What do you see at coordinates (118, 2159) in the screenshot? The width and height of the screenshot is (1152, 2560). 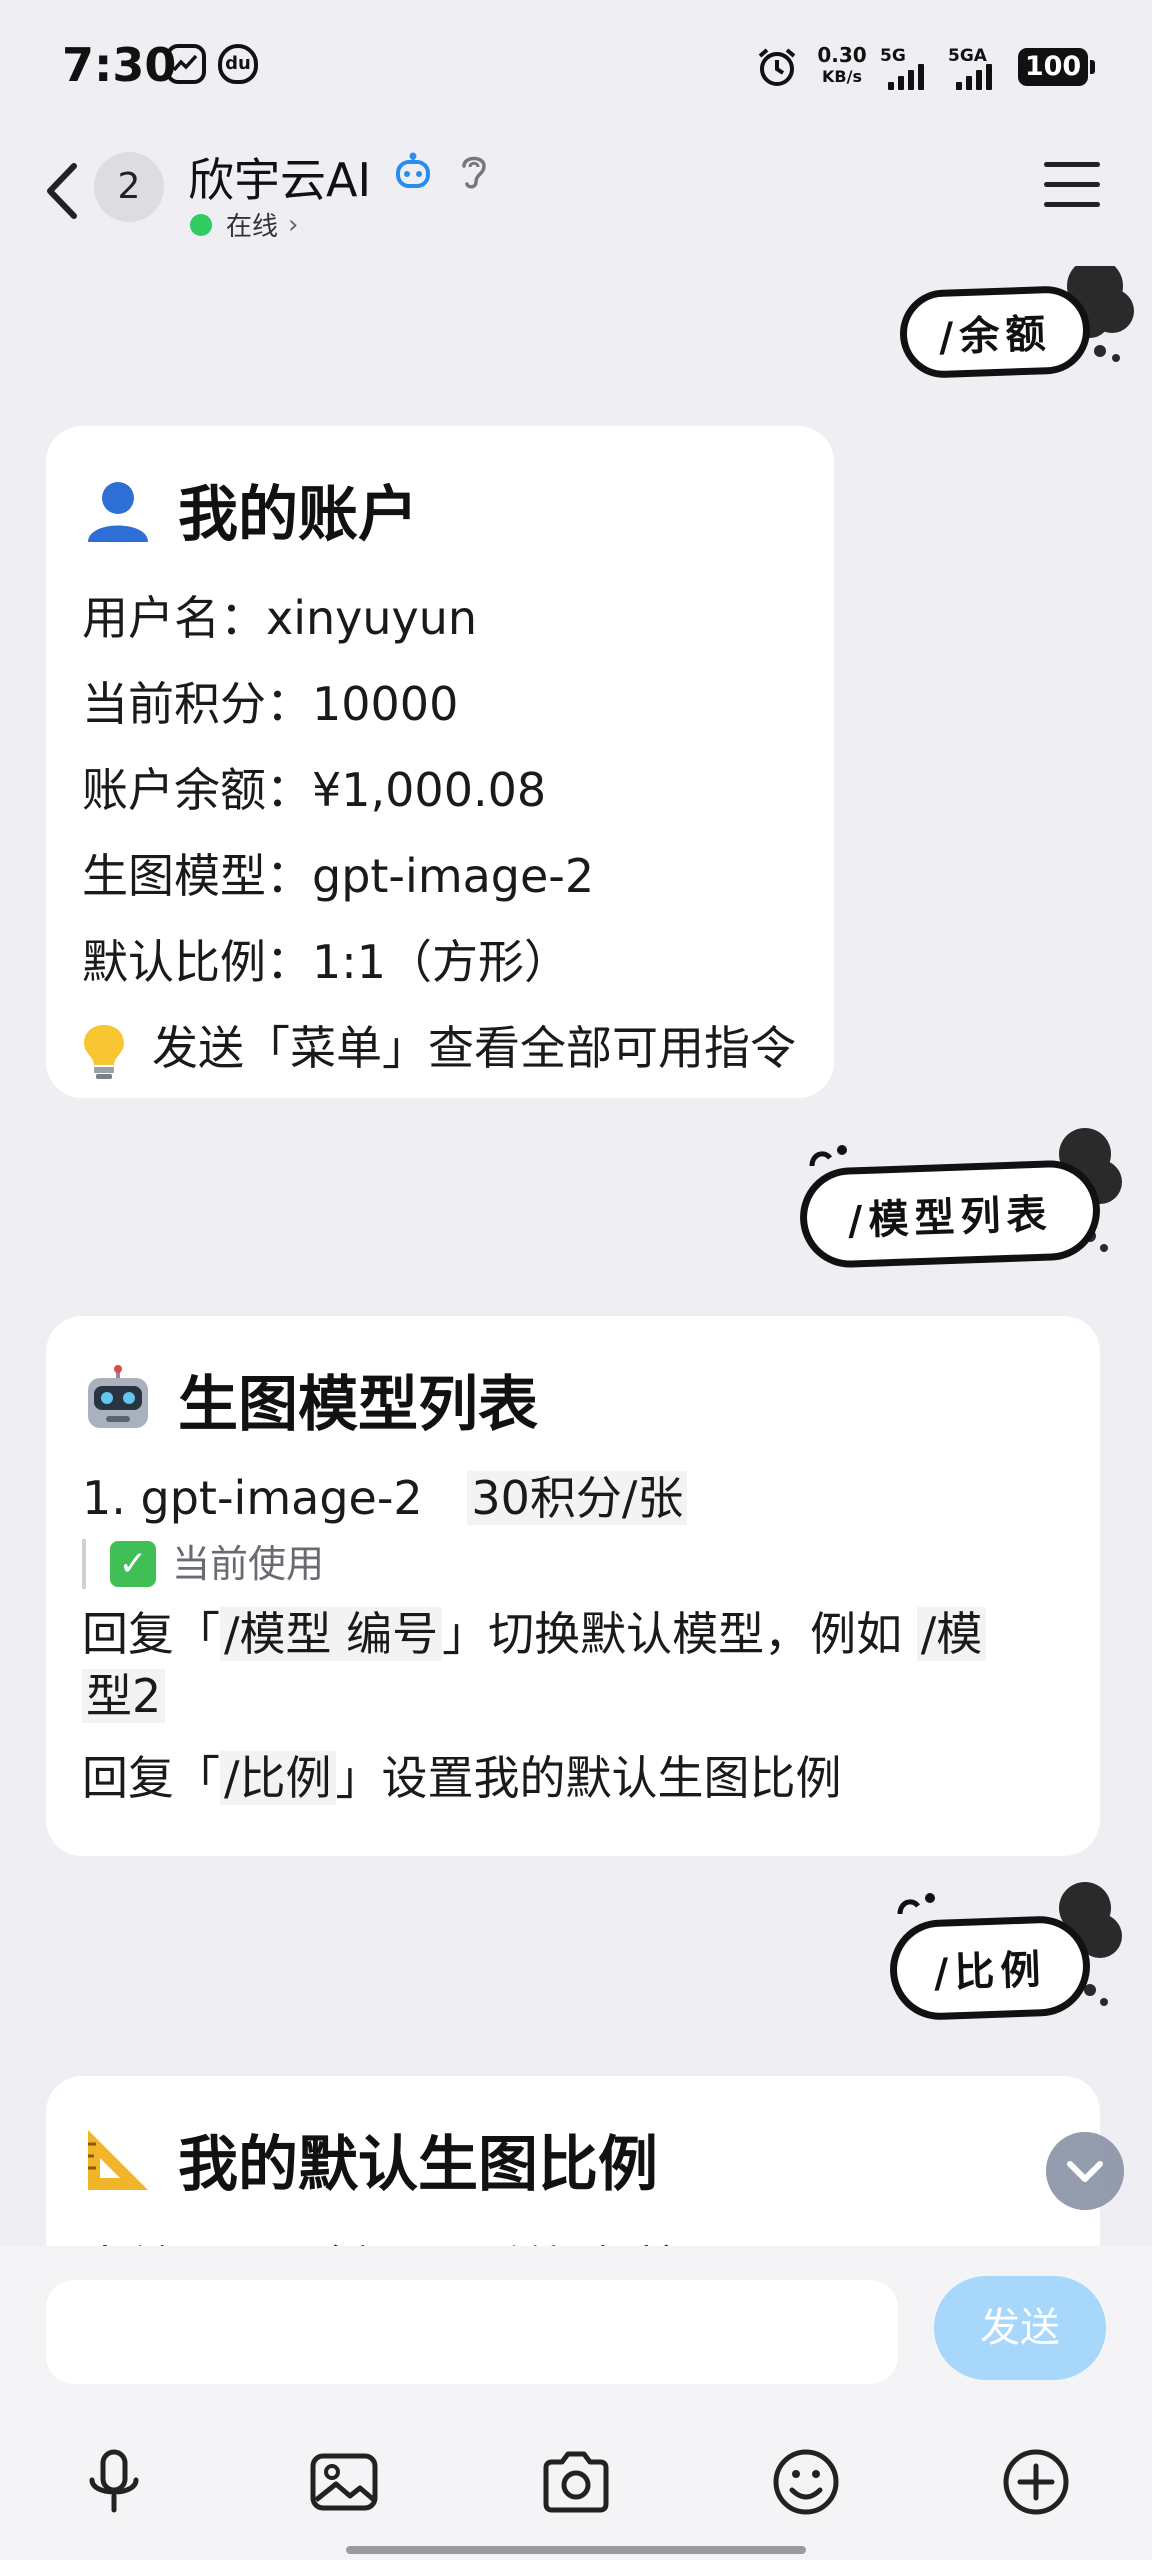 I see `triangular-ruler-icon` at bounding box center [118, 2159].